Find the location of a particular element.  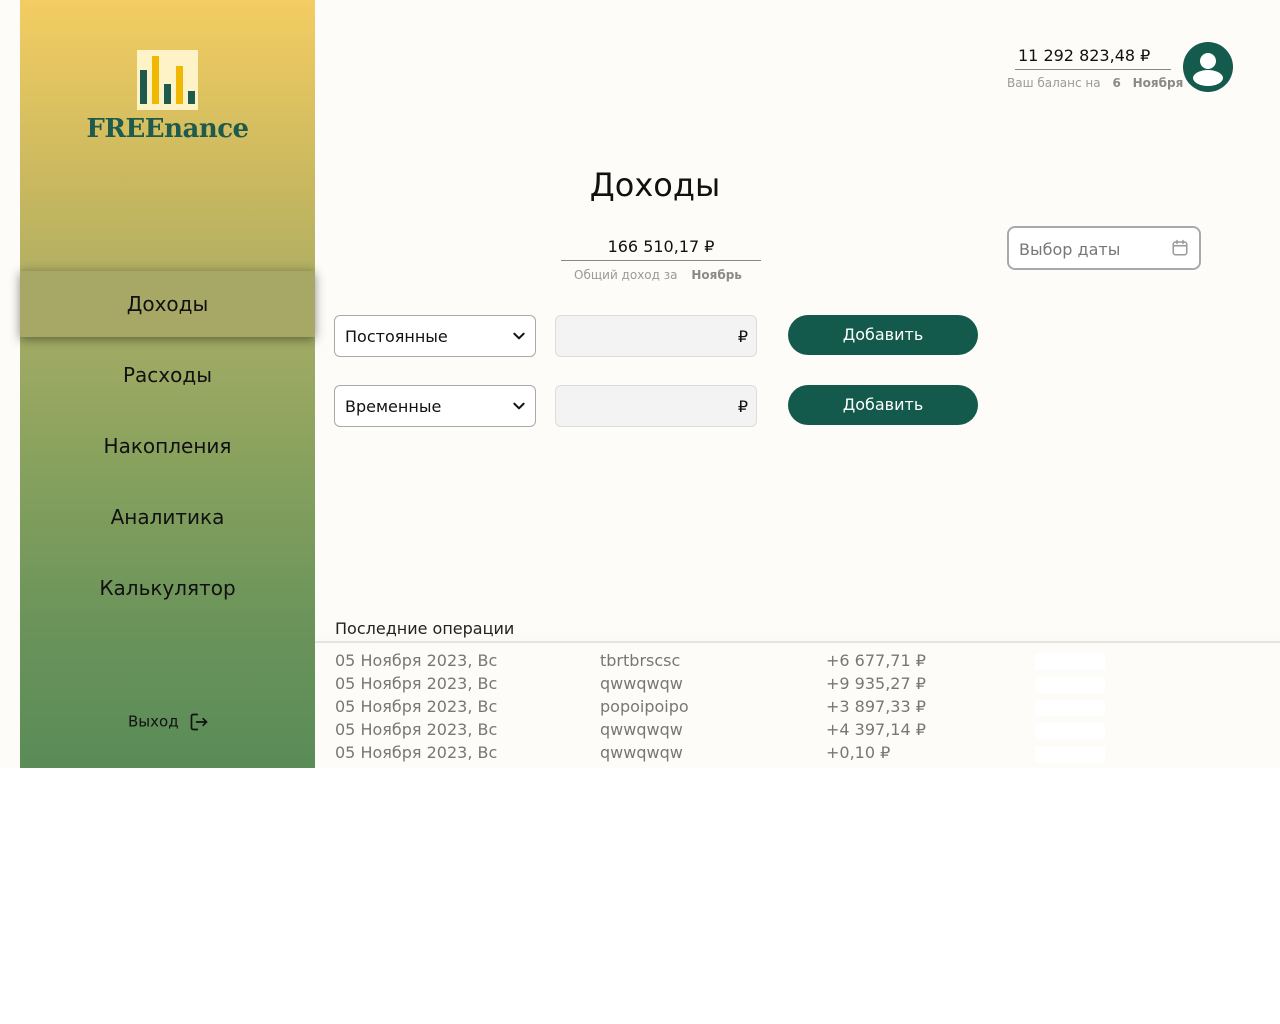

operations-title: Последние операции is located at coordinates (425, 628).